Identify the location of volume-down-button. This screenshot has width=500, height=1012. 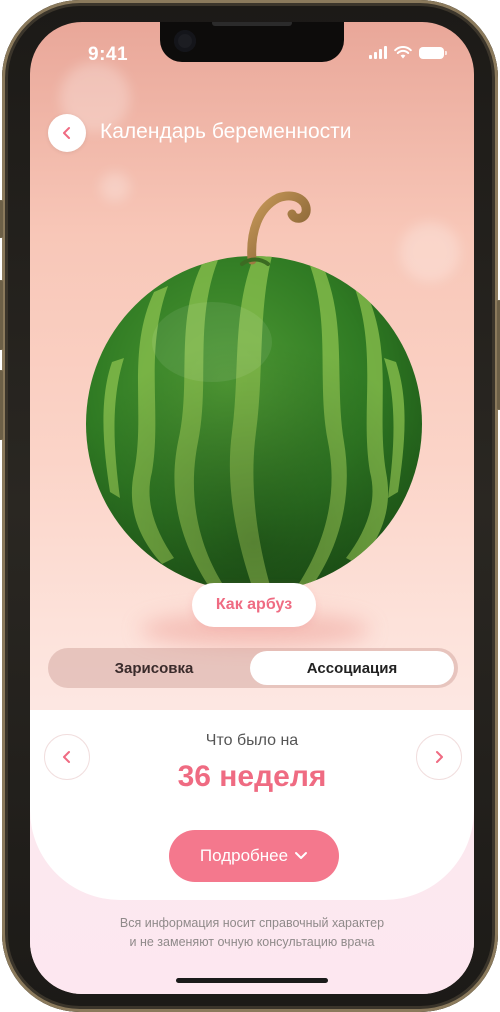
(1, 405).